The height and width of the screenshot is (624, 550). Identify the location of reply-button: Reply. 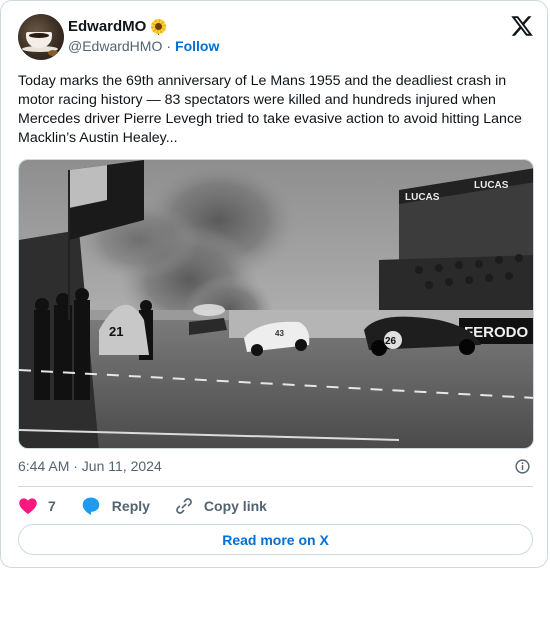
(115, 506).